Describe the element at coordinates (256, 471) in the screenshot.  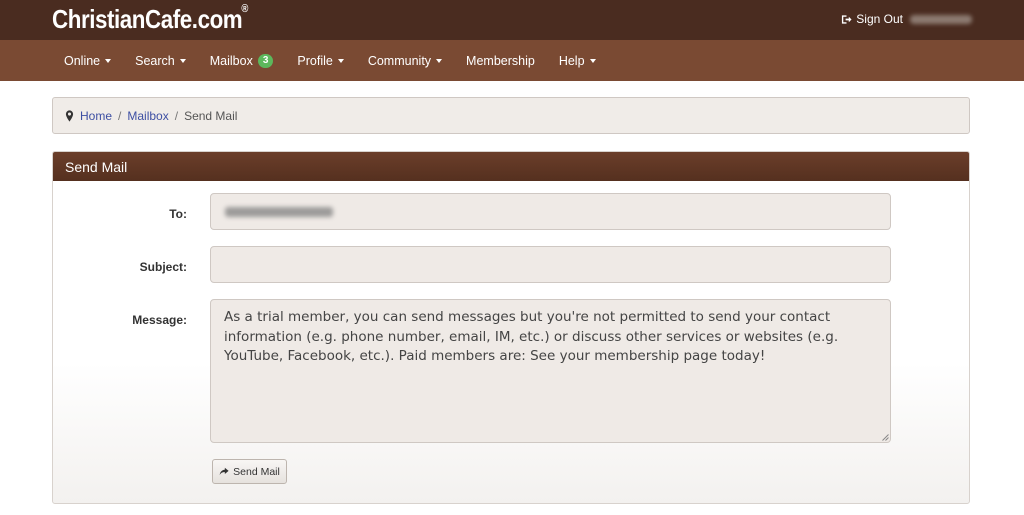
I see `send-mail-label: Send Mail` at that location.